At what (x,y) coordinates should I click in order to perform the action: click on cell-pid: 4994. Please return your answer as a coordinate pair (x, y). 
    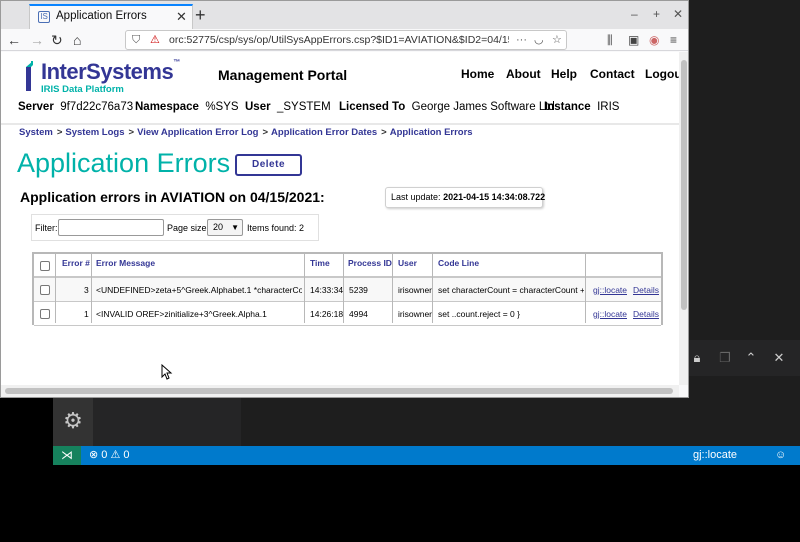
    Looking at the image, I should click on (358, 314).